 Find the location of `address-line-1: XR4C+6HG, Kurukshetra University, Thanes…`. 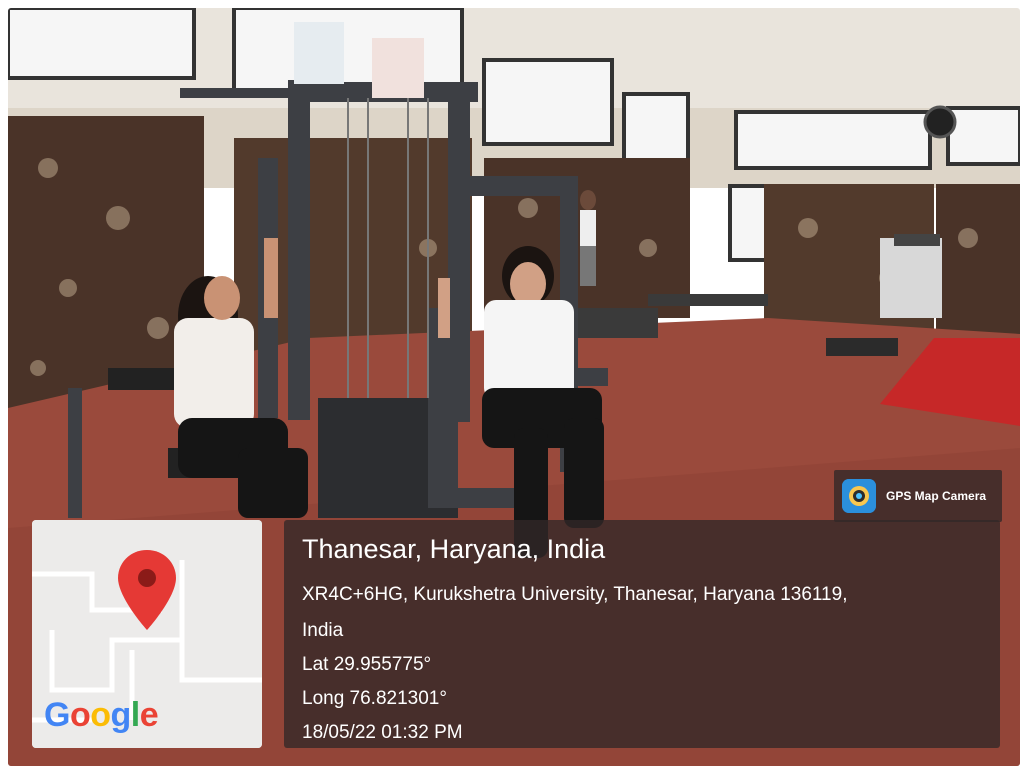

address-line-1: XR4C+6HG, Kurukshetra University, Thanes… is located at coordinates (575, 594).